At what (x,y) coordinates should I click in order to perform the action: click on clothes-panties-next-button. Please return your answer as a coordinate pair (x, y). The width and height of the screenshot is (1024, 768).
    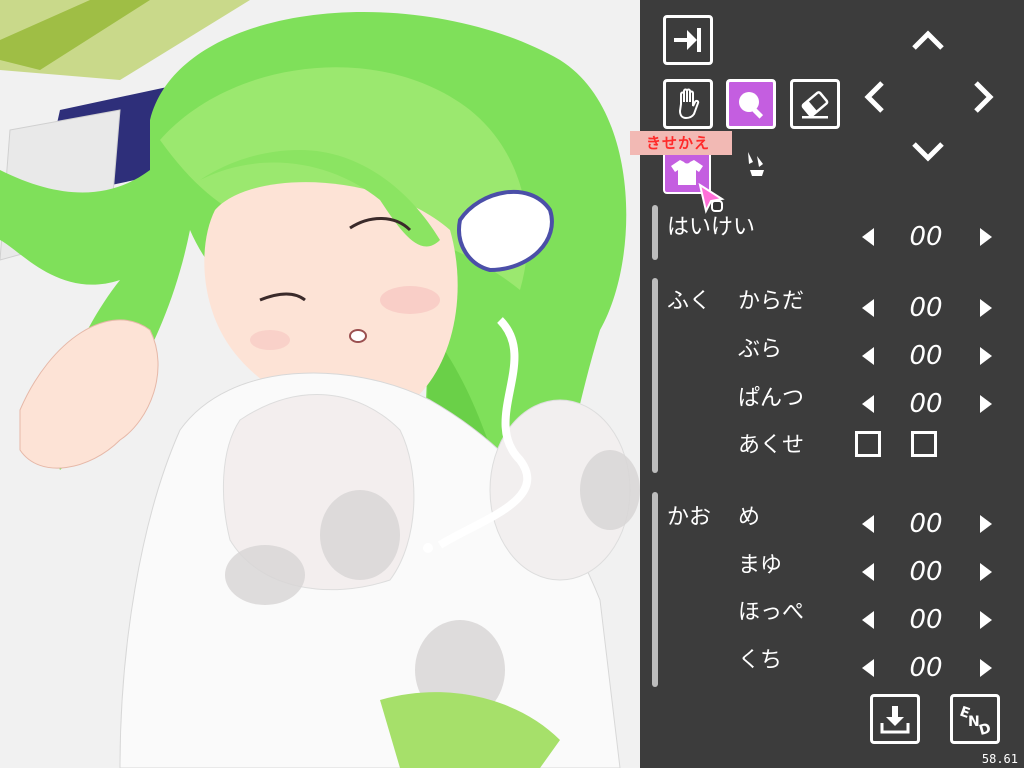
    Looking at the image, I should click on (986, 404).